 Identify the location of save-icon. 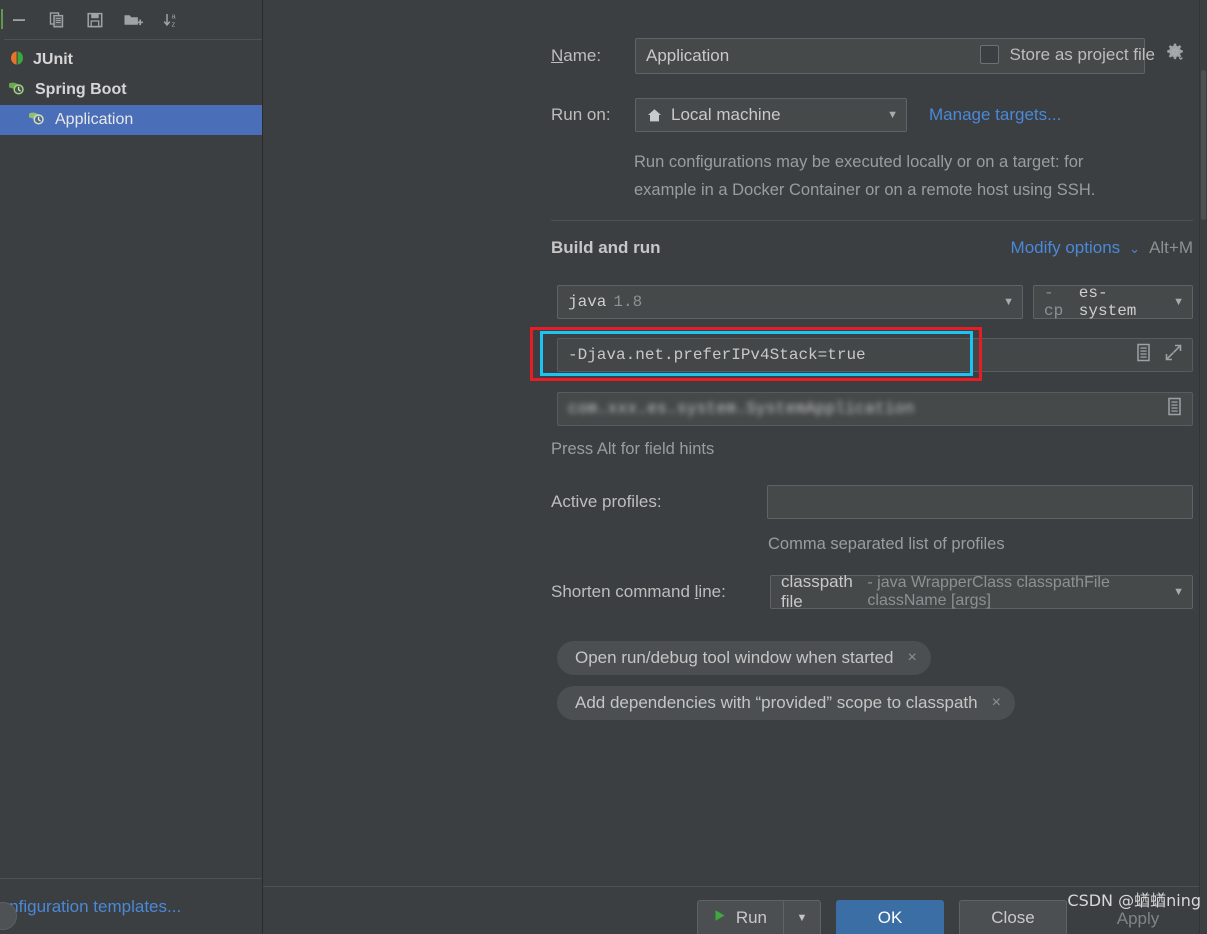
(95, 20).